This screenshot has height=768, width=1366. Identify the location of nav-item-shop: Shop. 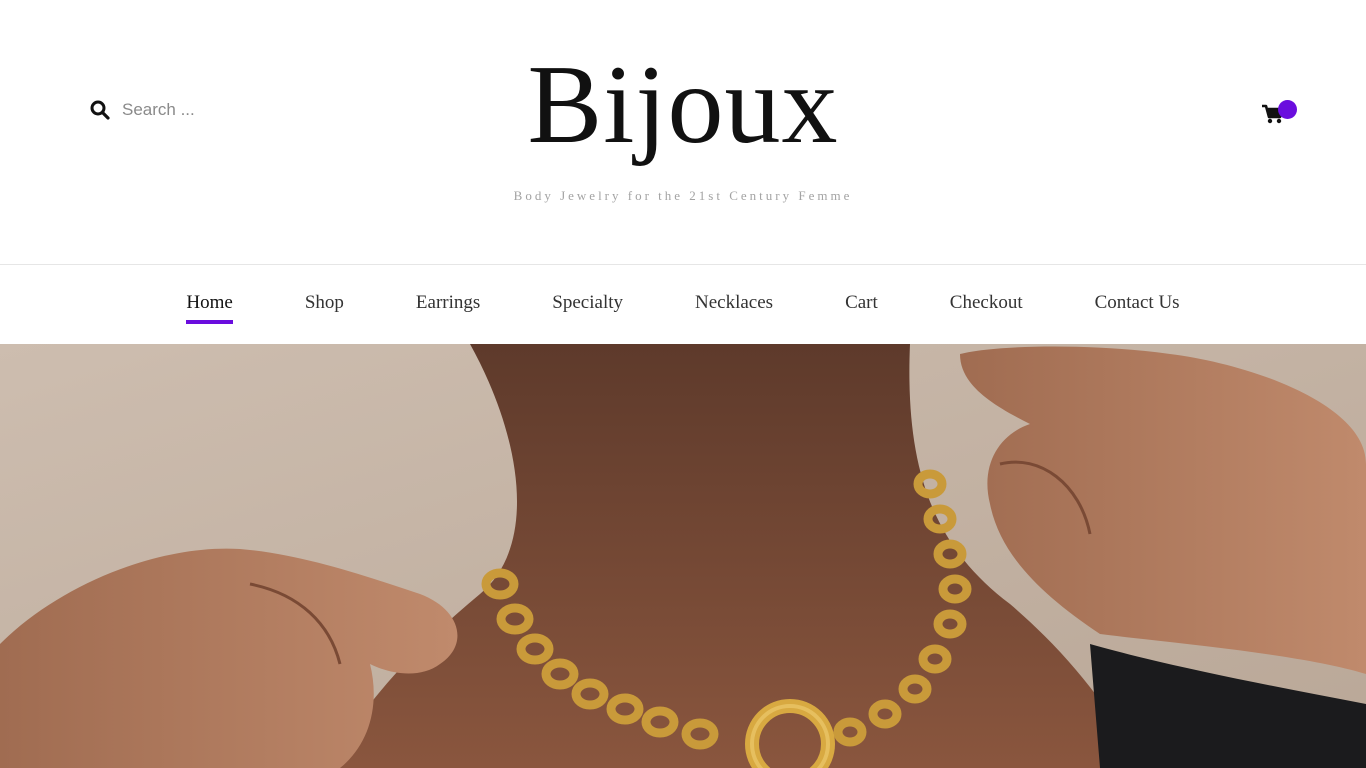
(324, 305).